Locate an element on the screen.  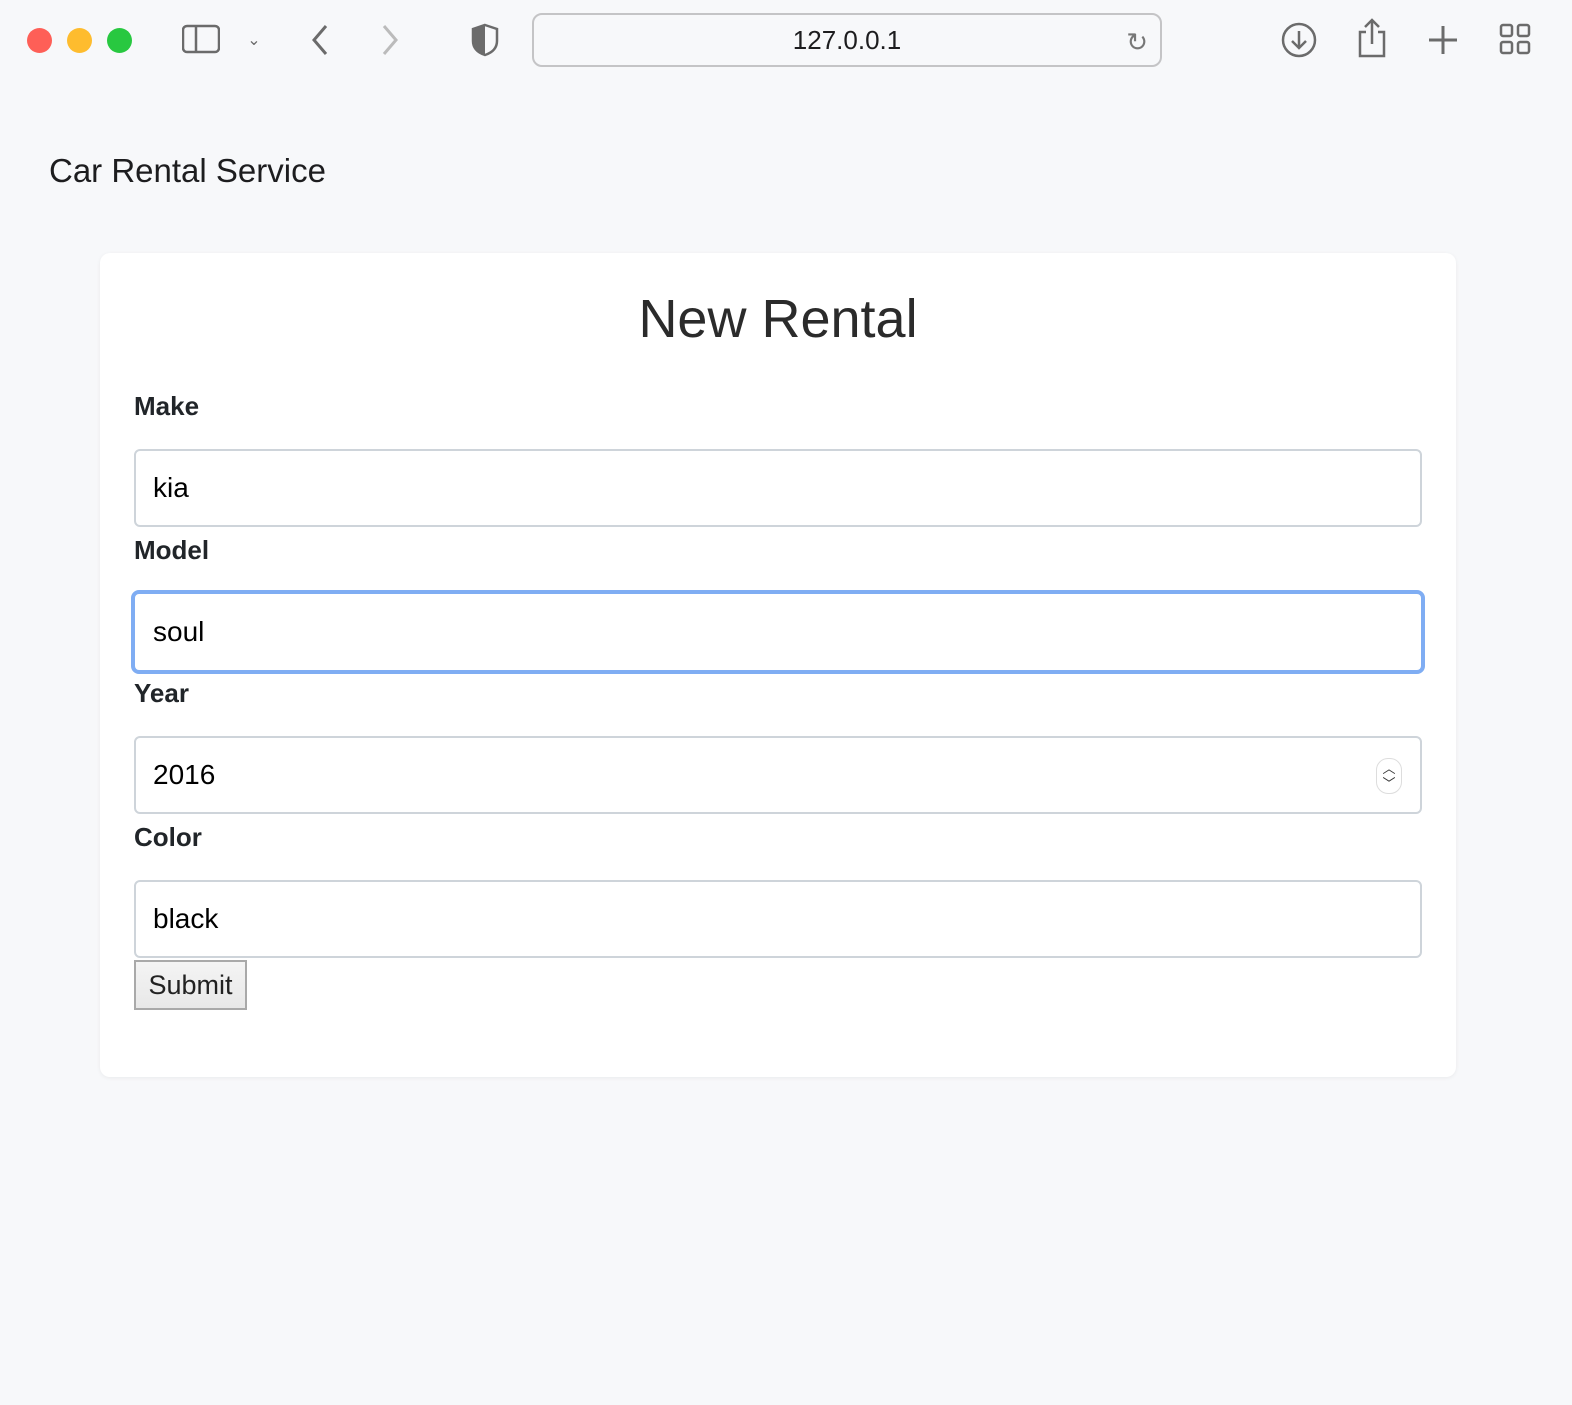
chevron-up-icon: ︿ is located at coordinates (1388, 768).